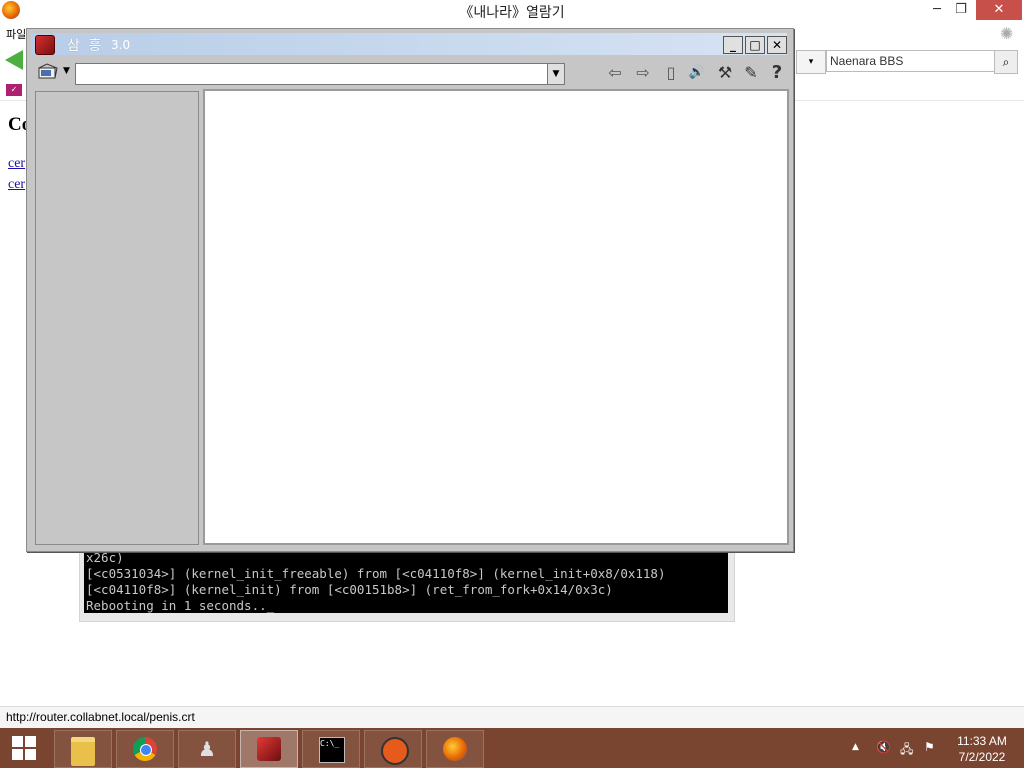  What do you see at coordinates (615, 73) in the screenshot?
I see `back-arrow-icon: ⇦` at bounding box center [615, 73].